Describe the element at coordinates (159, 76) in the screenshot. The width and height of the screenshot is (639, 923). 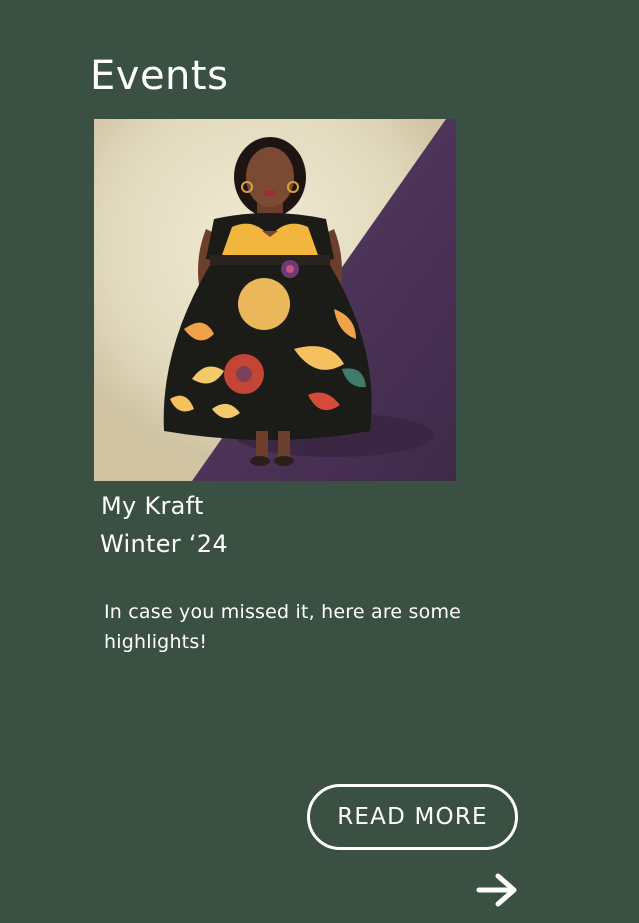
I see `section-title: Events` at that location.